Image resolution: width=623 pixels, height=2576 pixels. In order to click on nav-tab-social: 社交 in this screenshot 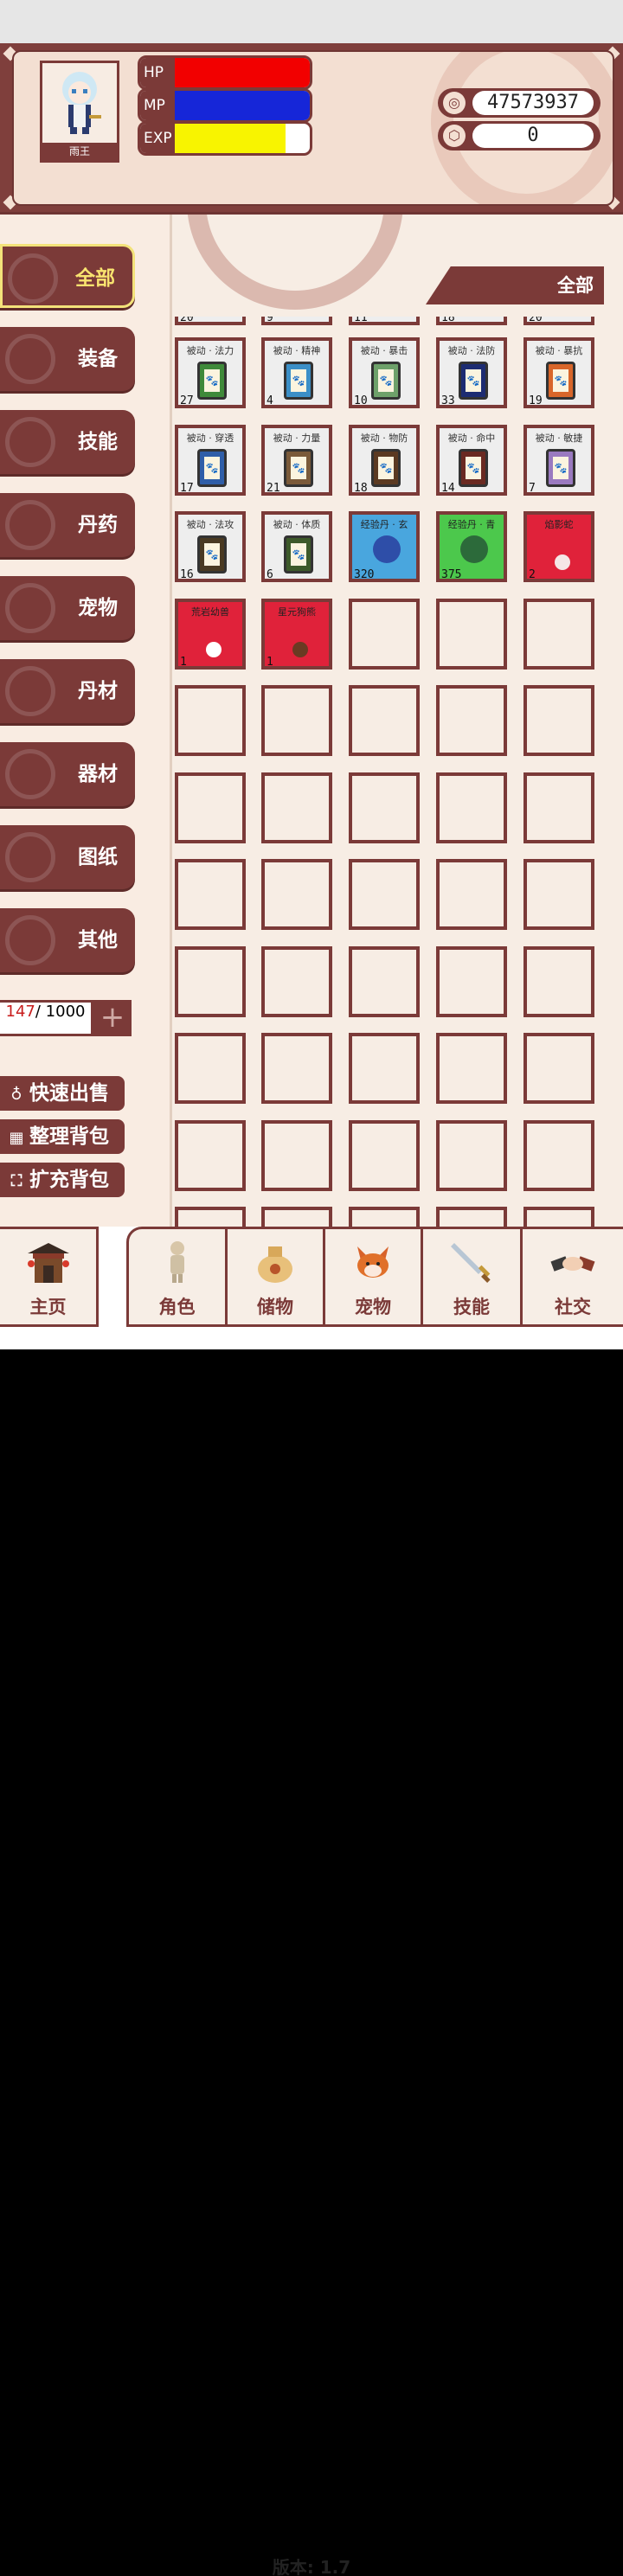, I will do `click(571, 1277)`.